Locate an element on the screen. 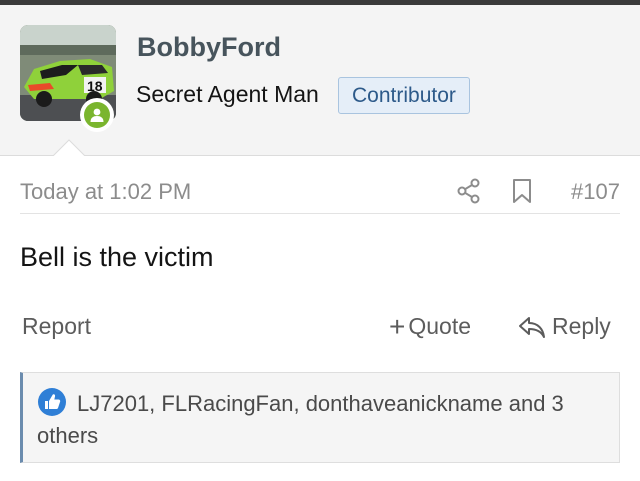 The height and width of the screenshot is (481, 640). post-timestamp: Today at 1:02 PM is located at coordinates (105, 192).